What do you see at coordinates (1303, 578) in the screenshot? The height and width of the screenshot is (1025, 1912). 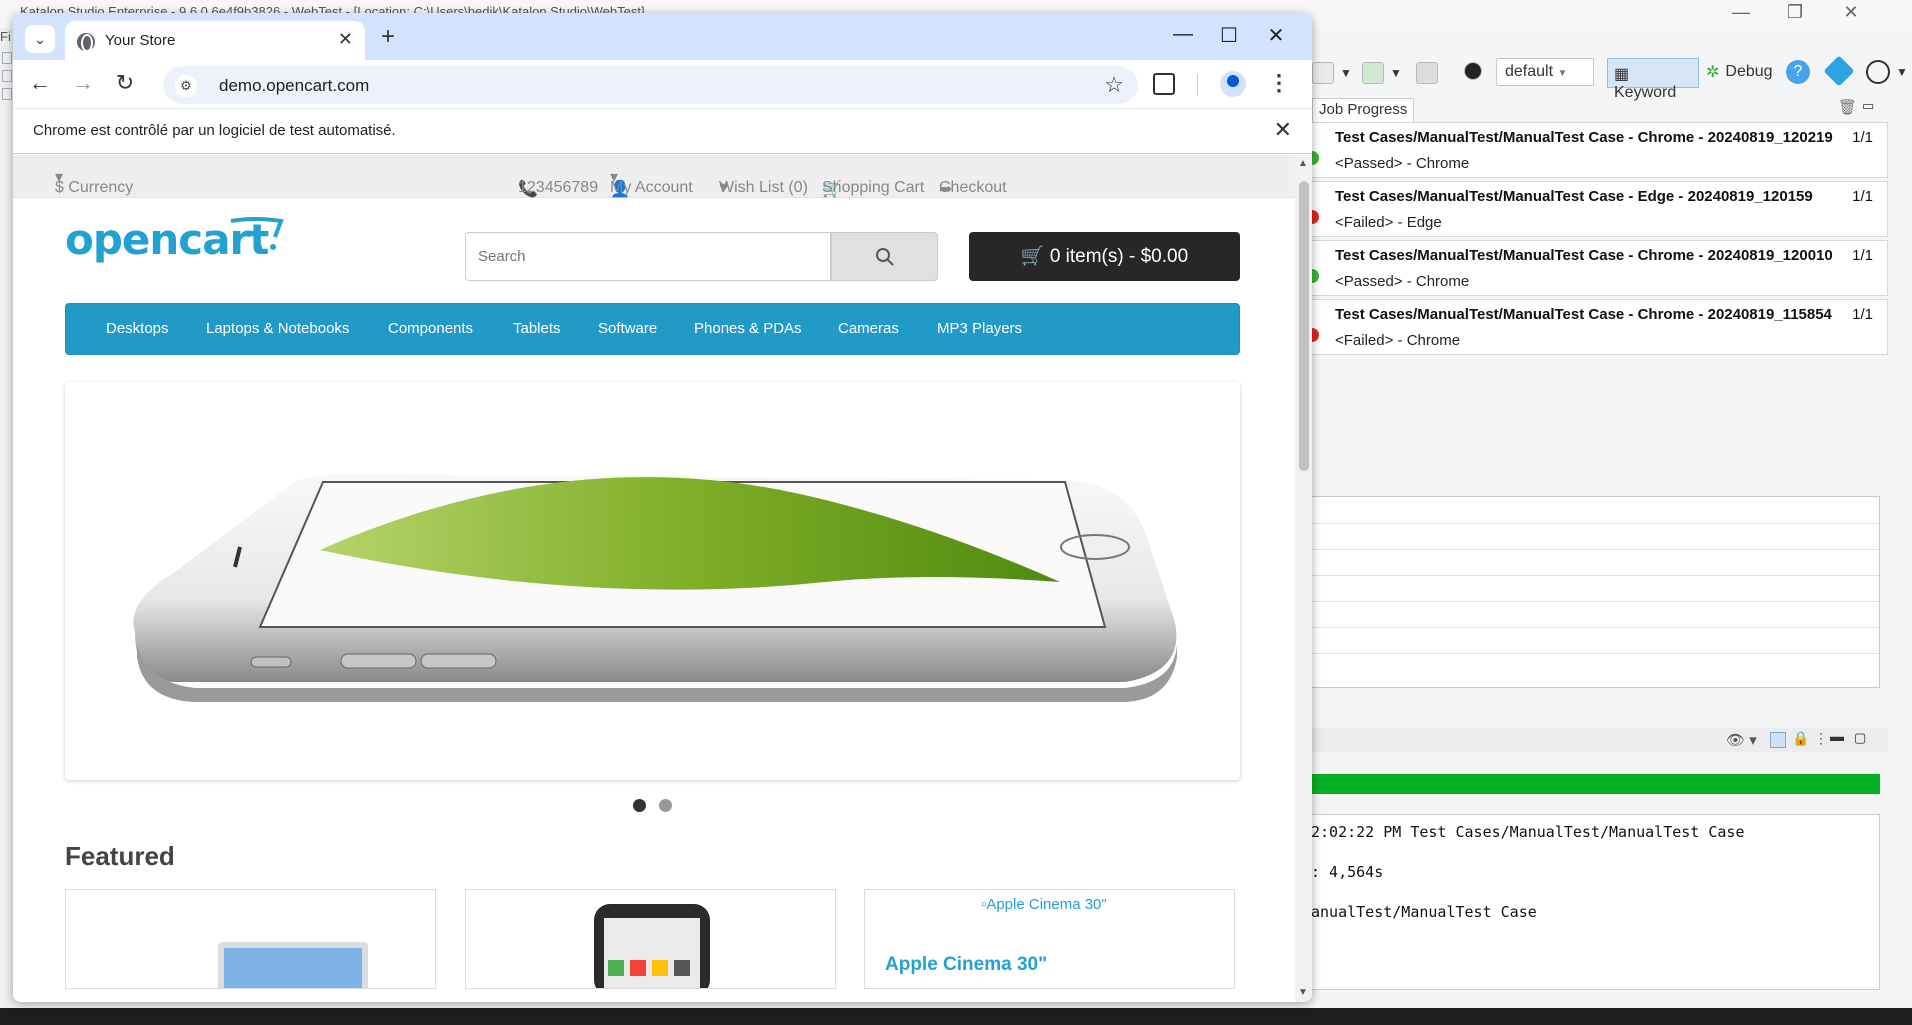 I see `page-scrollbar: ▲ ▼` at bounding box center [1303, 578].